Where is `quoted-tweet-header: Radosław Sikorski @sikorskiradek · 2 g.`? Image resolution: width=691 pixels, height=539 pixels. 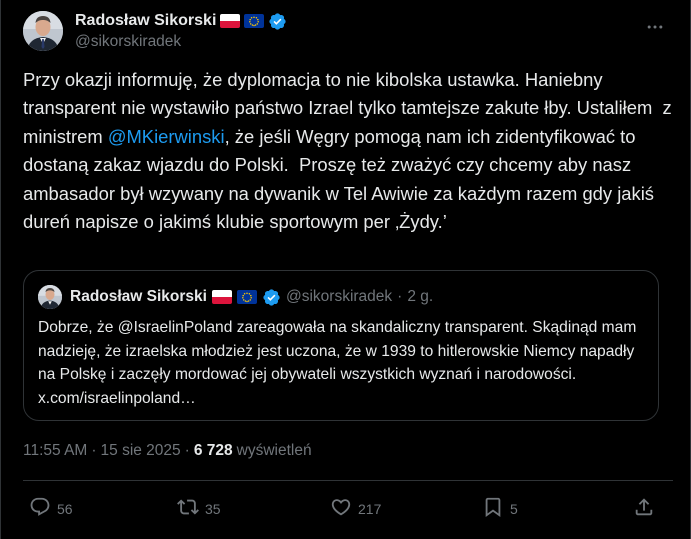 quoted-tweet-header: Radosław Sikorski @sikorskiradek · 2 g. is located at coordinates (235, 297).